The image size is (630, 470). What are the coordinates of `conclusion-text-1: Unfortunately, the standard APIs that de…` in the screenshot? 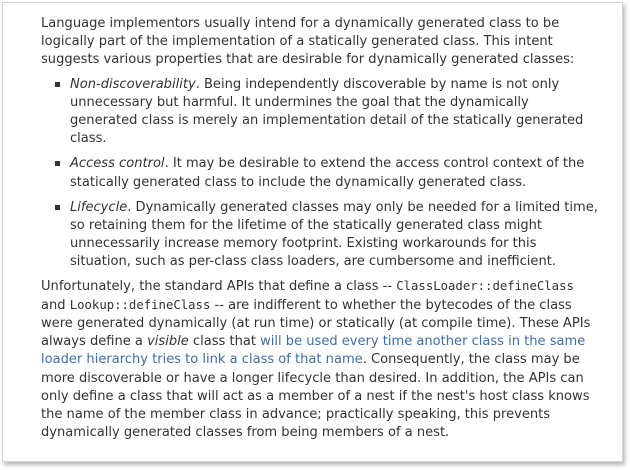 It's located at (219, 286).